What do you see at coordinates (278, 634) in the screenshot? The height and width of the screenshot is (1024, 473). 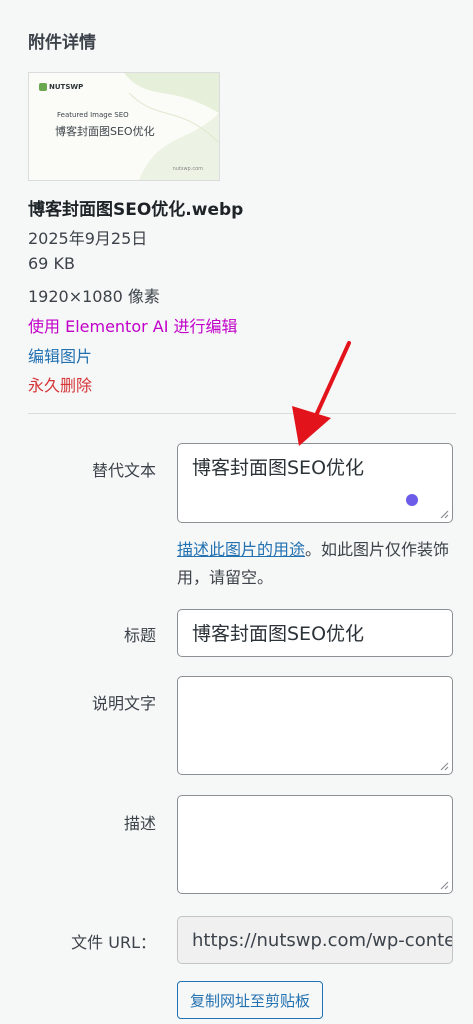 I see `title-value: 博客封面图SEO优化` at bounding box center [278, 634].